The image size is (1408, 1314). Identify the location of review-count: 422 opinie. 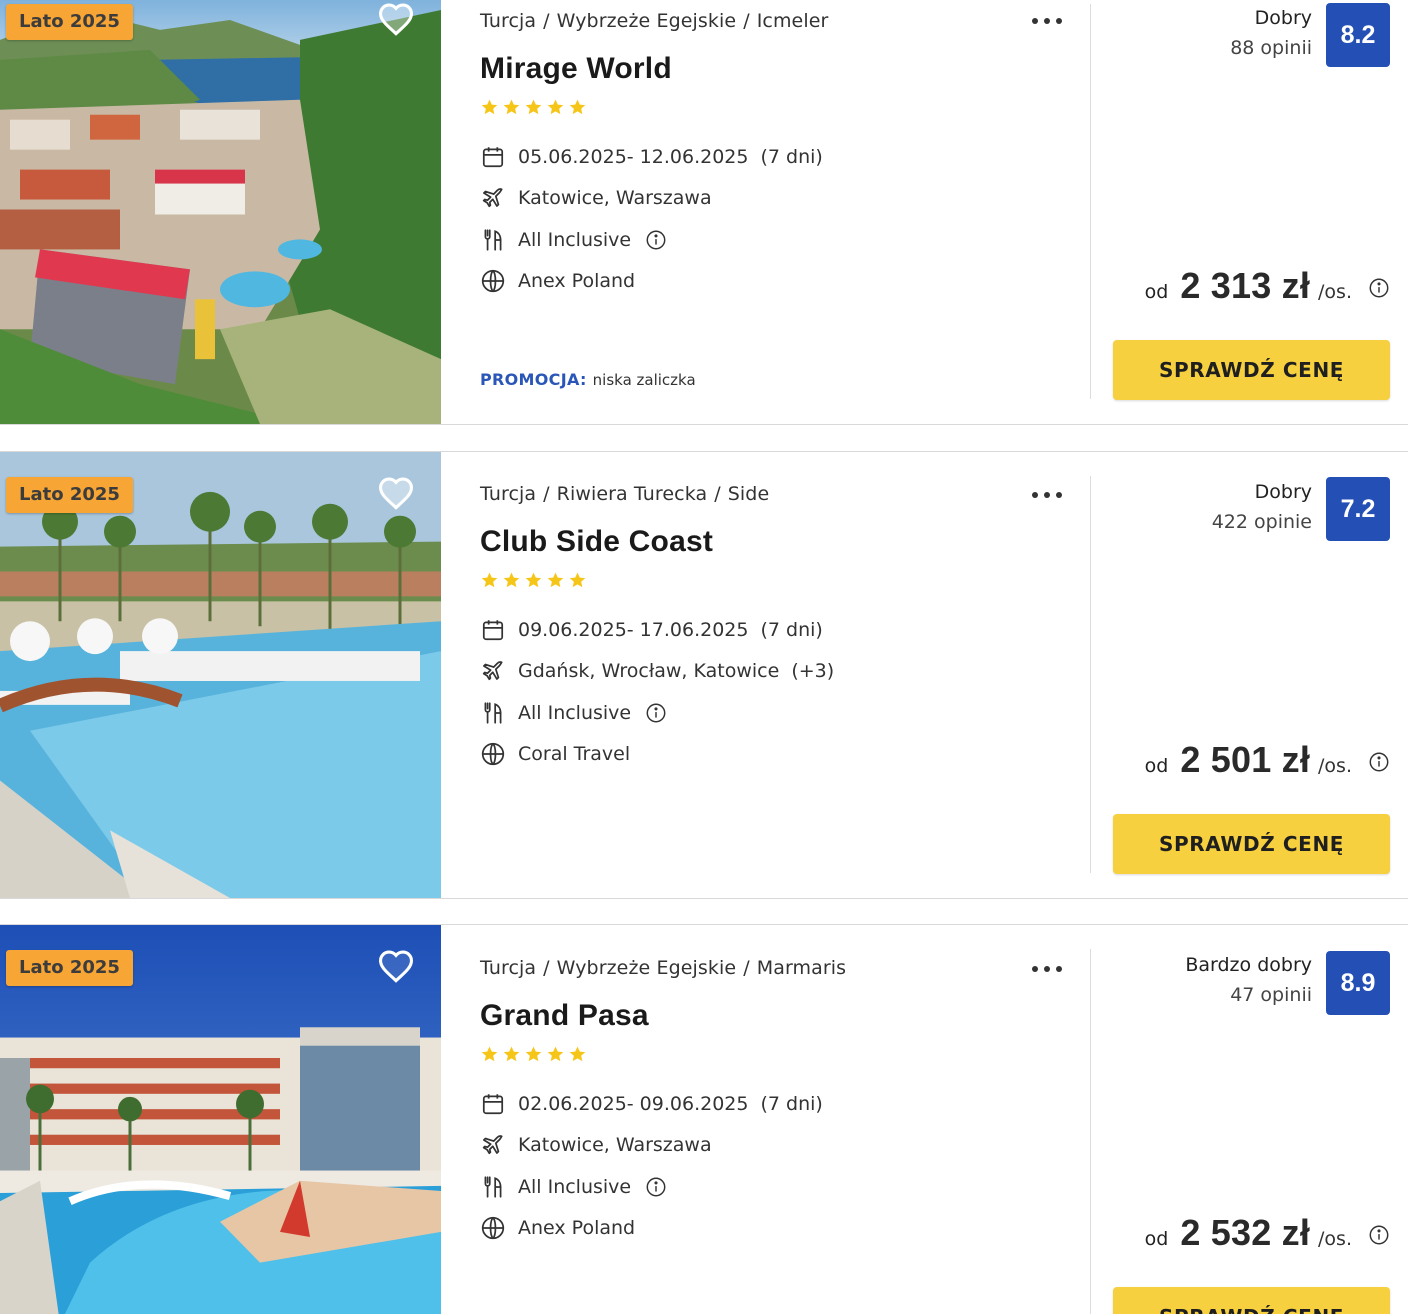
(1262, 522).